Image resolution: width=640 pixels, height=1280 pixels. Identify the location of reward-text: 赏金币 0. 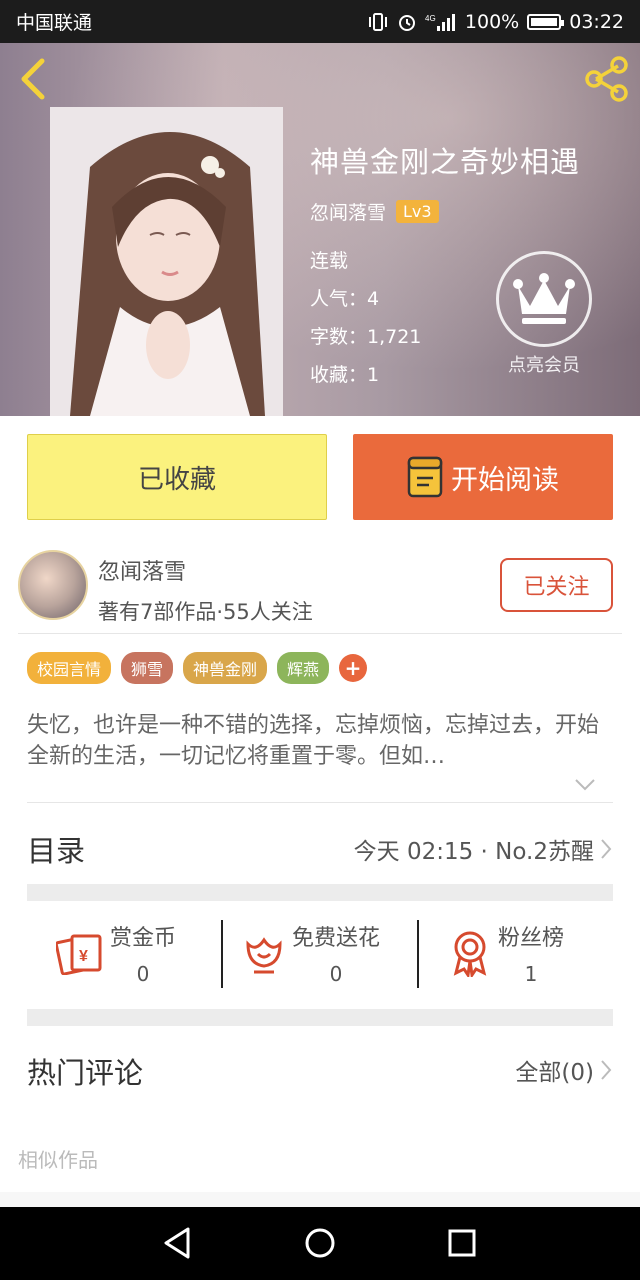
(143, 953).